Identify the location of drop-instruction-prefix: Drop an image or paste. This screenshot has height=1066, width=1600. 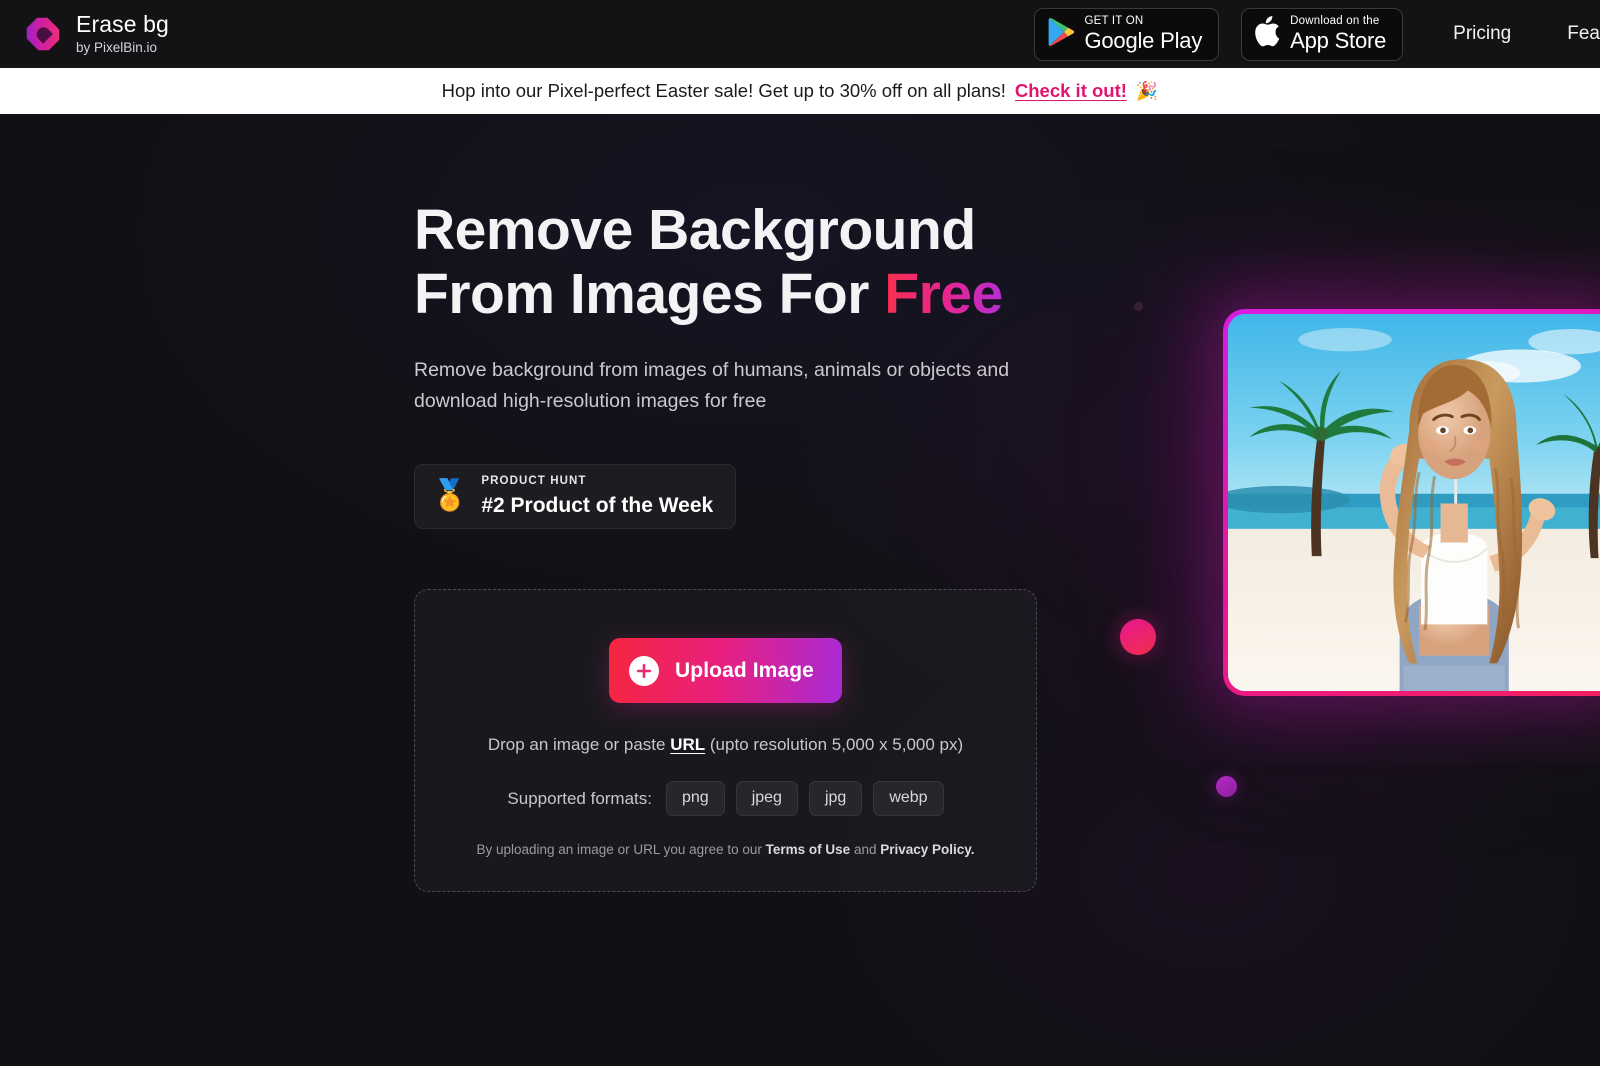
(579, 744).